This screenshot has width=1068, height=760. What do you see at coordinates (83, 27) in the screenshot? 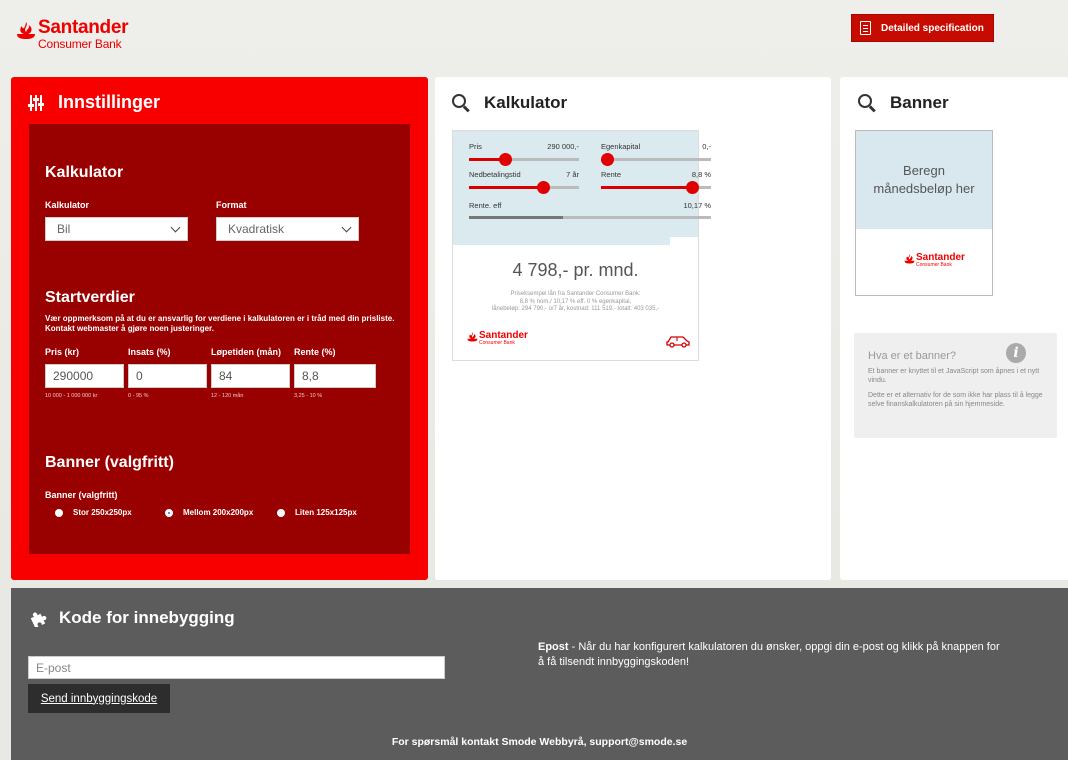
I see `brand-name: Santander` at bounding box center [83, 27].